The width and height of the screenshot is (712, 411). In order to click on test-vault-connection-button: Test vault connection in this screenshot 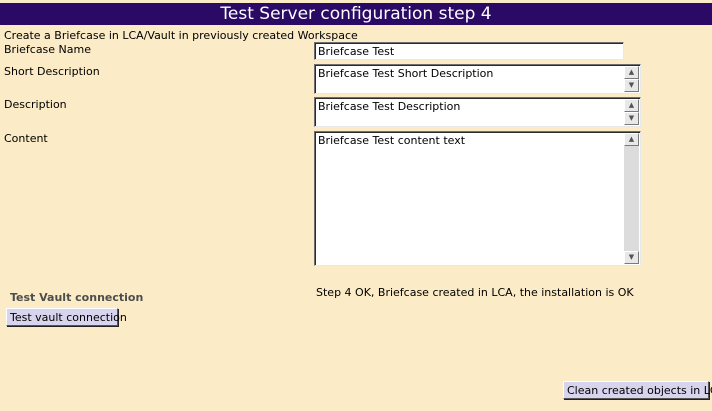, I will do `click(66, 317)`.